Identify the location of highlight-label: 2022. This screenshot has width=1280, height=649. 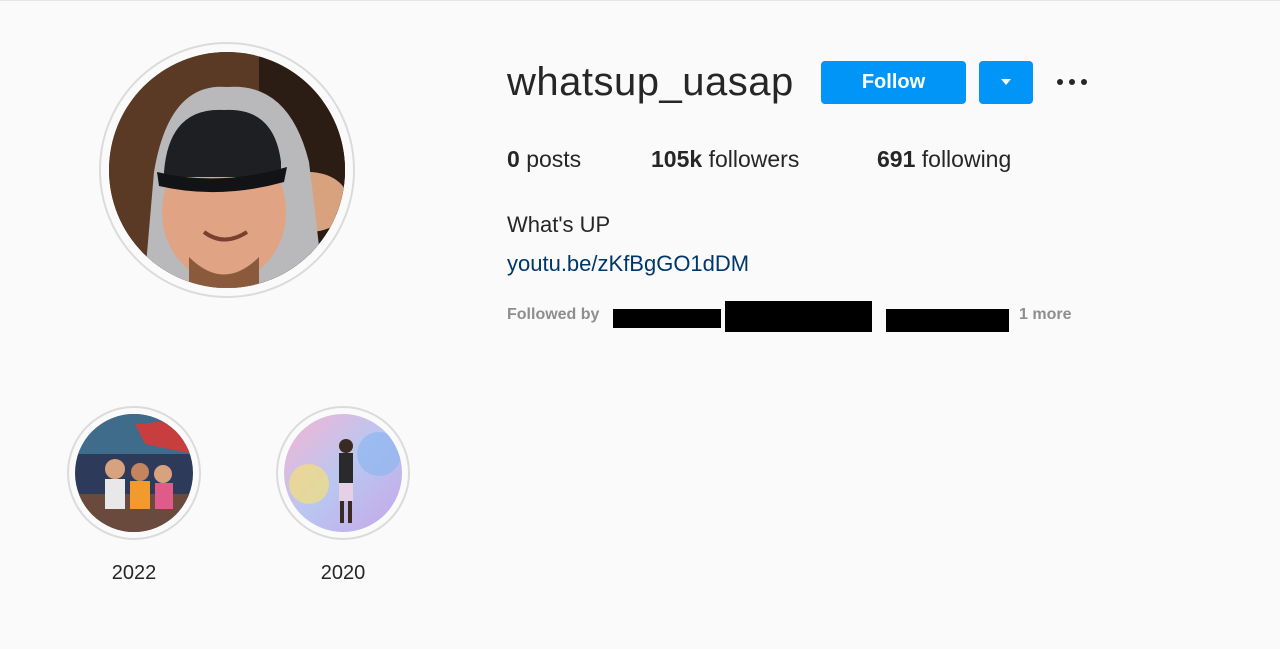
(134, 573).